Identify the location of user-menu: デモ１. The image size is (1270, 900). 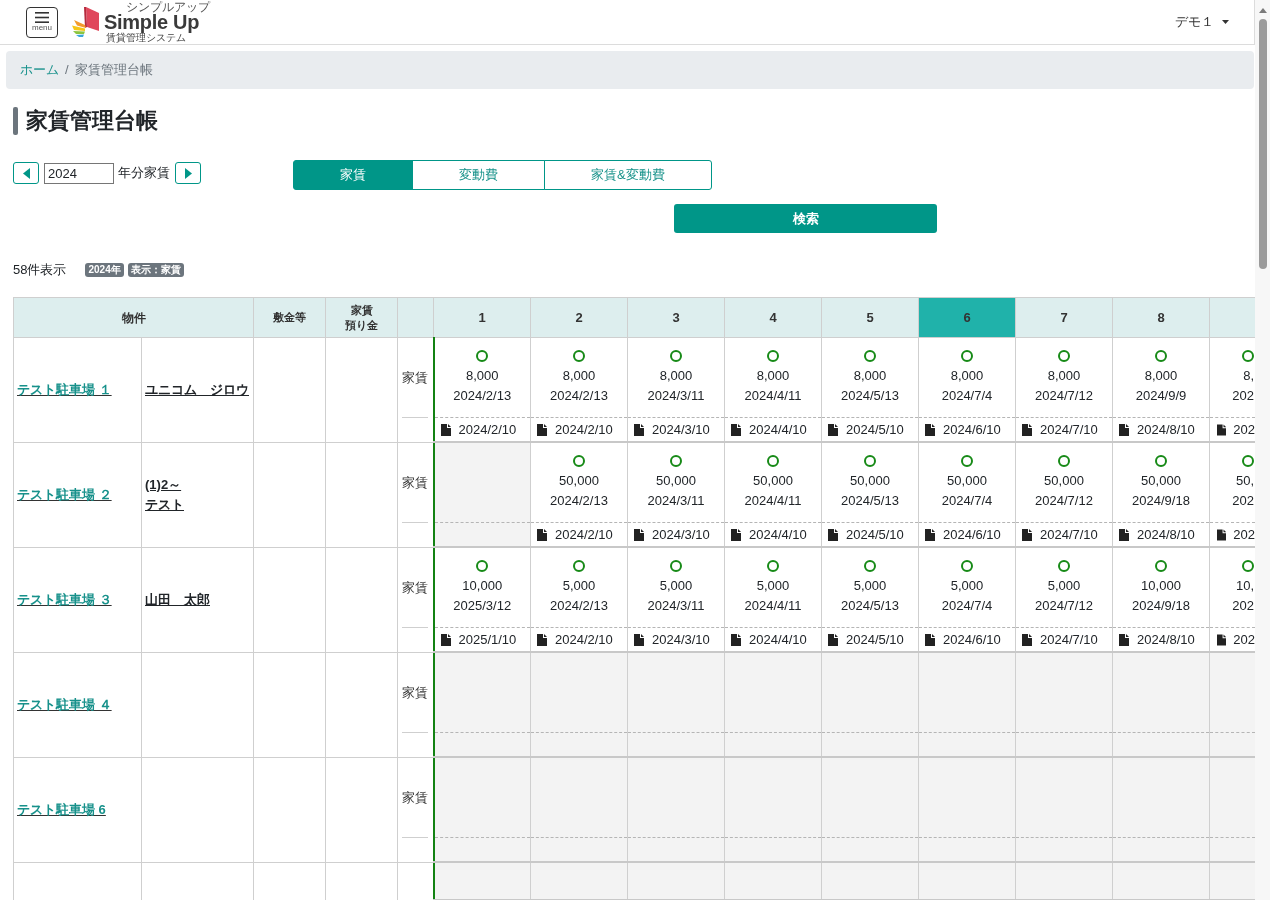
(1202, 22).